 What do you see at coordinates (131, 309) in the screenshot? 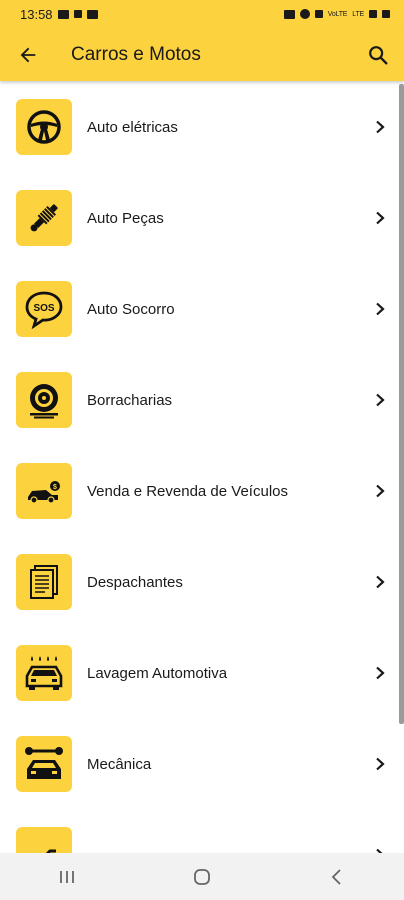
I see `list-item-label: Auto Socorro` at bounding box center [131, 309].